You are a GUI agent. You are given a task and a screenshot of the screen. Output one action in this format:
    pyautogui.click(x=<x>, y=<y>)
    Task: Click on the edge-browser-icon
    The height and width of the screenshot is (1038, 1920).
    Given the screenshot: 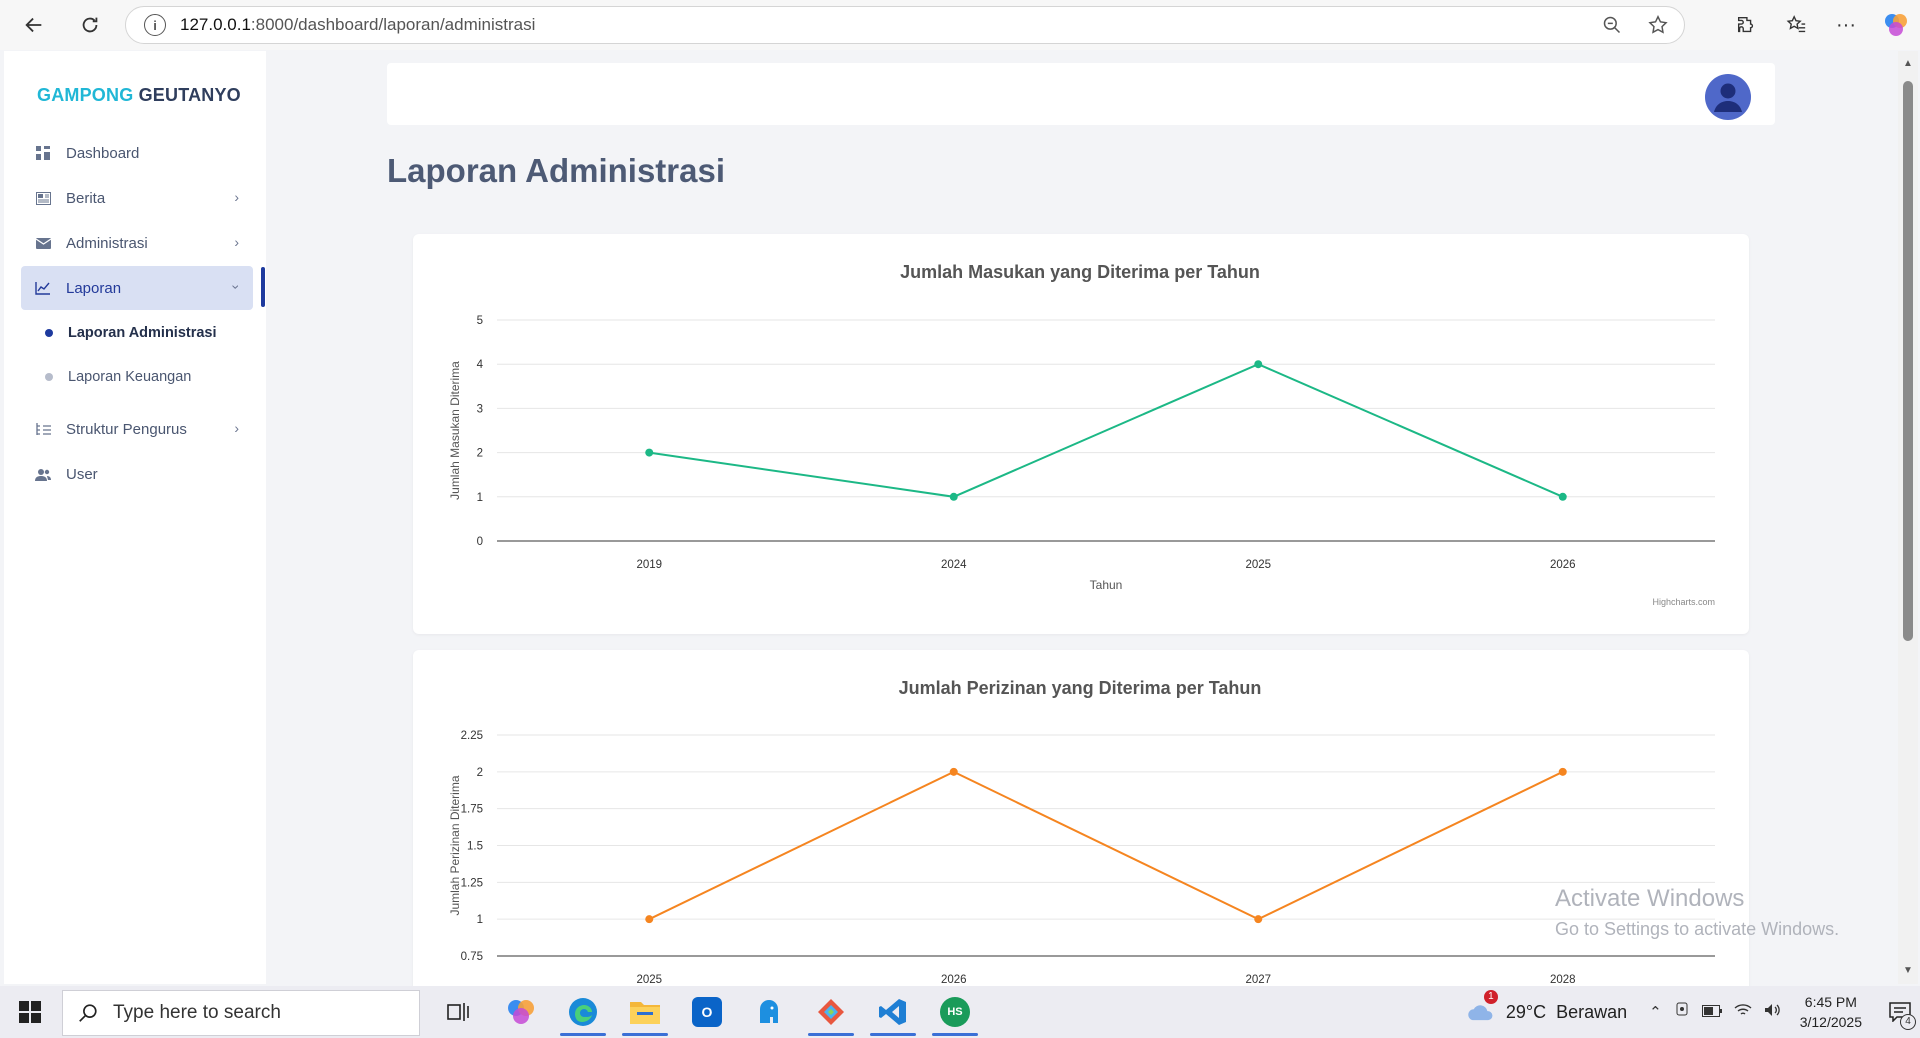 What is the action you would take?
    pyautogui.click(x=583, y=1012)
    